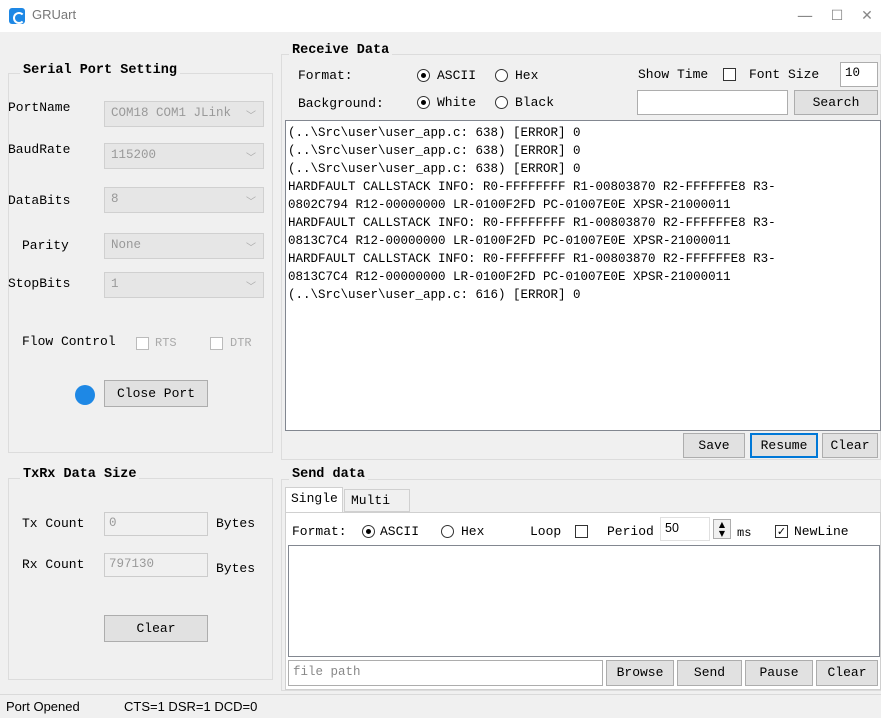 The width and height of the screenshot is (881, 718). I want to click on portname-label: PortName, so click(39, 107).